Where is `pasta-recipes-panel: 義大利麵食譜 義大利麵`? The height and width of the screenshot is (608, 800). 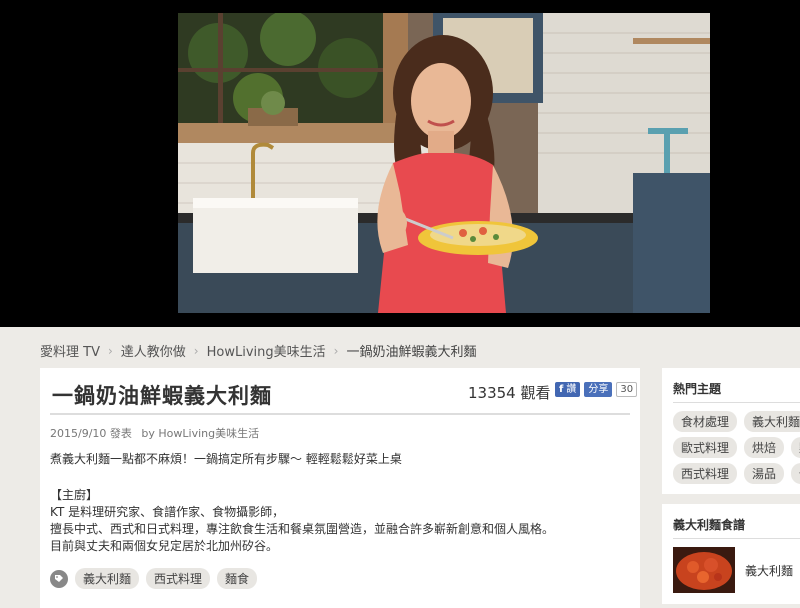 pasta-recipes-panel: 義大利麵食譜 義大利麵 is located at coordinates (731, 554).